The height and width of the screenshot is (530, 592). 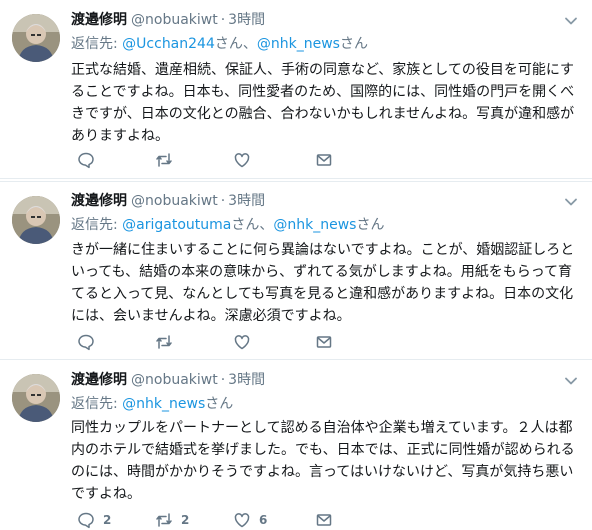 I want to click on retweet-button: 2, so click(x=172, y=520).